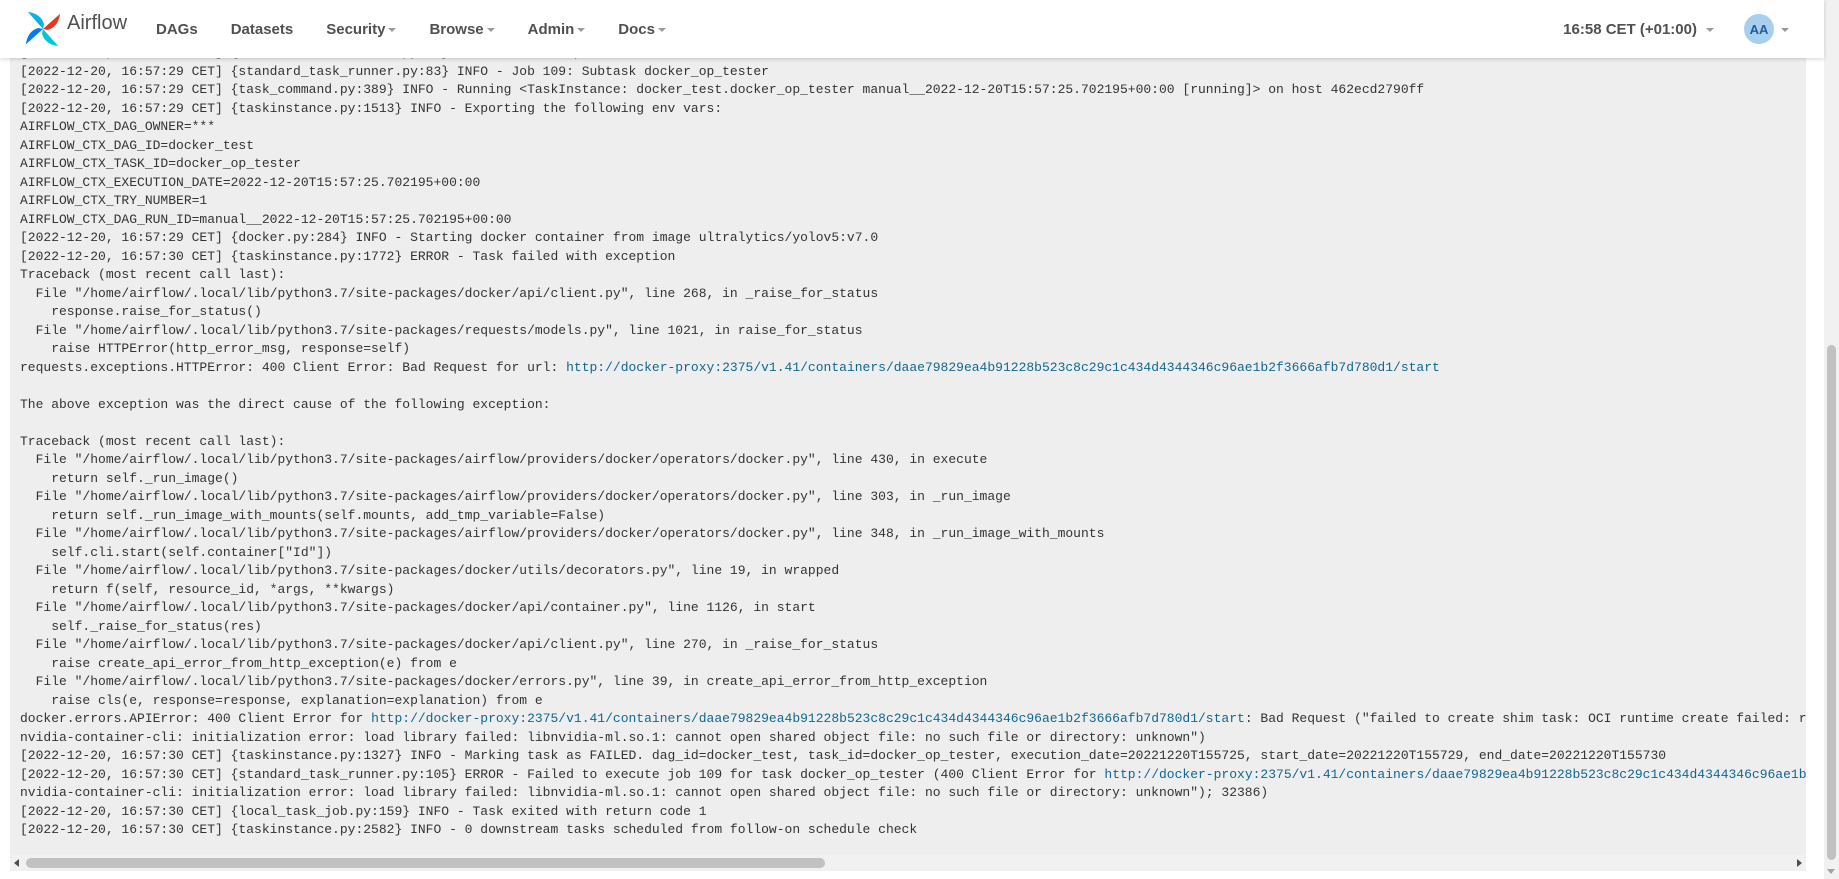 The image size is (1839, 879). I want to click on nav-docs: Docs, so click(642, 29).